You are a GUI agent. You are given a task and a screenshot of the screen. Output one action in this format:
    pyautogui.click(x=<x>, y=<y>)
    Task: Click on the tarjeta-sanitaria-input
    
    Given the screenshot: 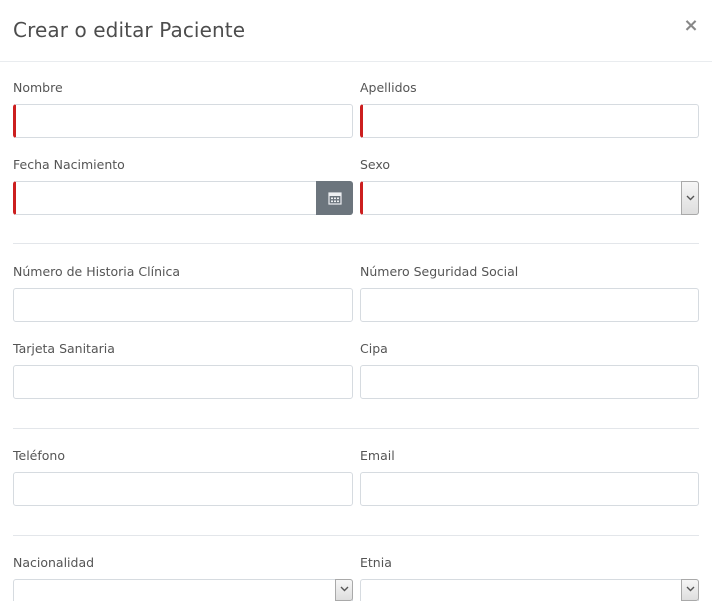 What is the action you would take?
    pyautogui.click(x=183, y=382)
    